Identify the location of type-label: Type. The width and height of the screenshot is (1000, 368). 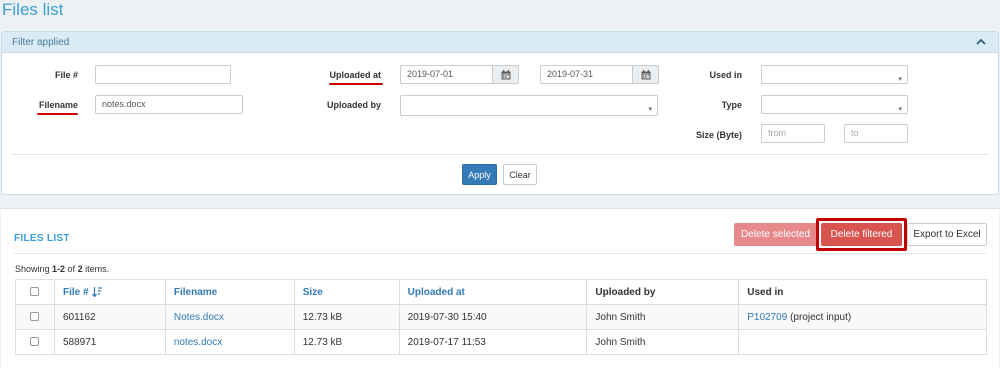
(731, 105).